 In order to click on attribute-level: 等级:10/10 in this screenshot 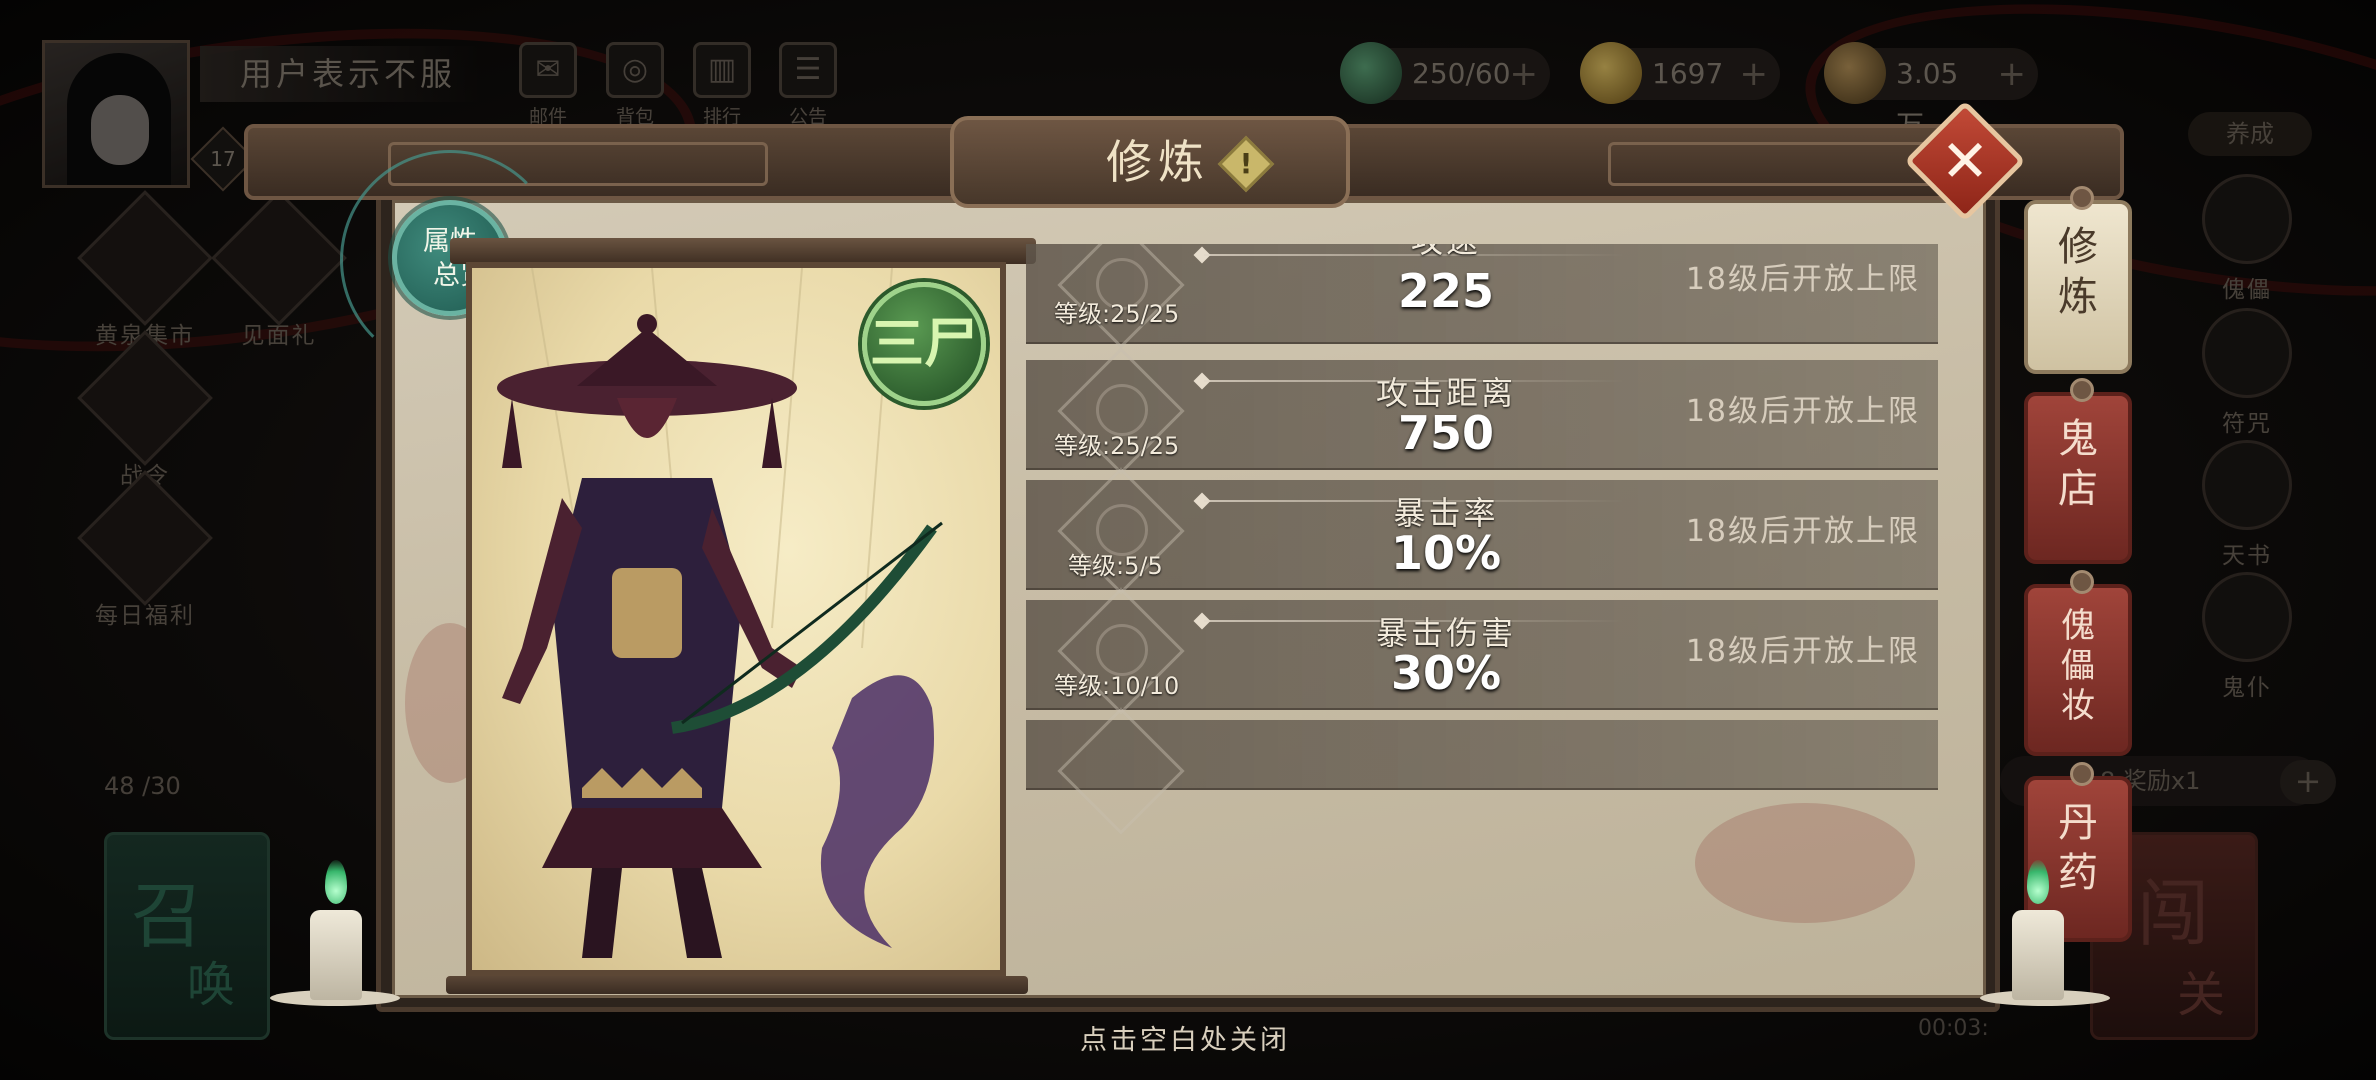, I will do `click(1117, 686)`.